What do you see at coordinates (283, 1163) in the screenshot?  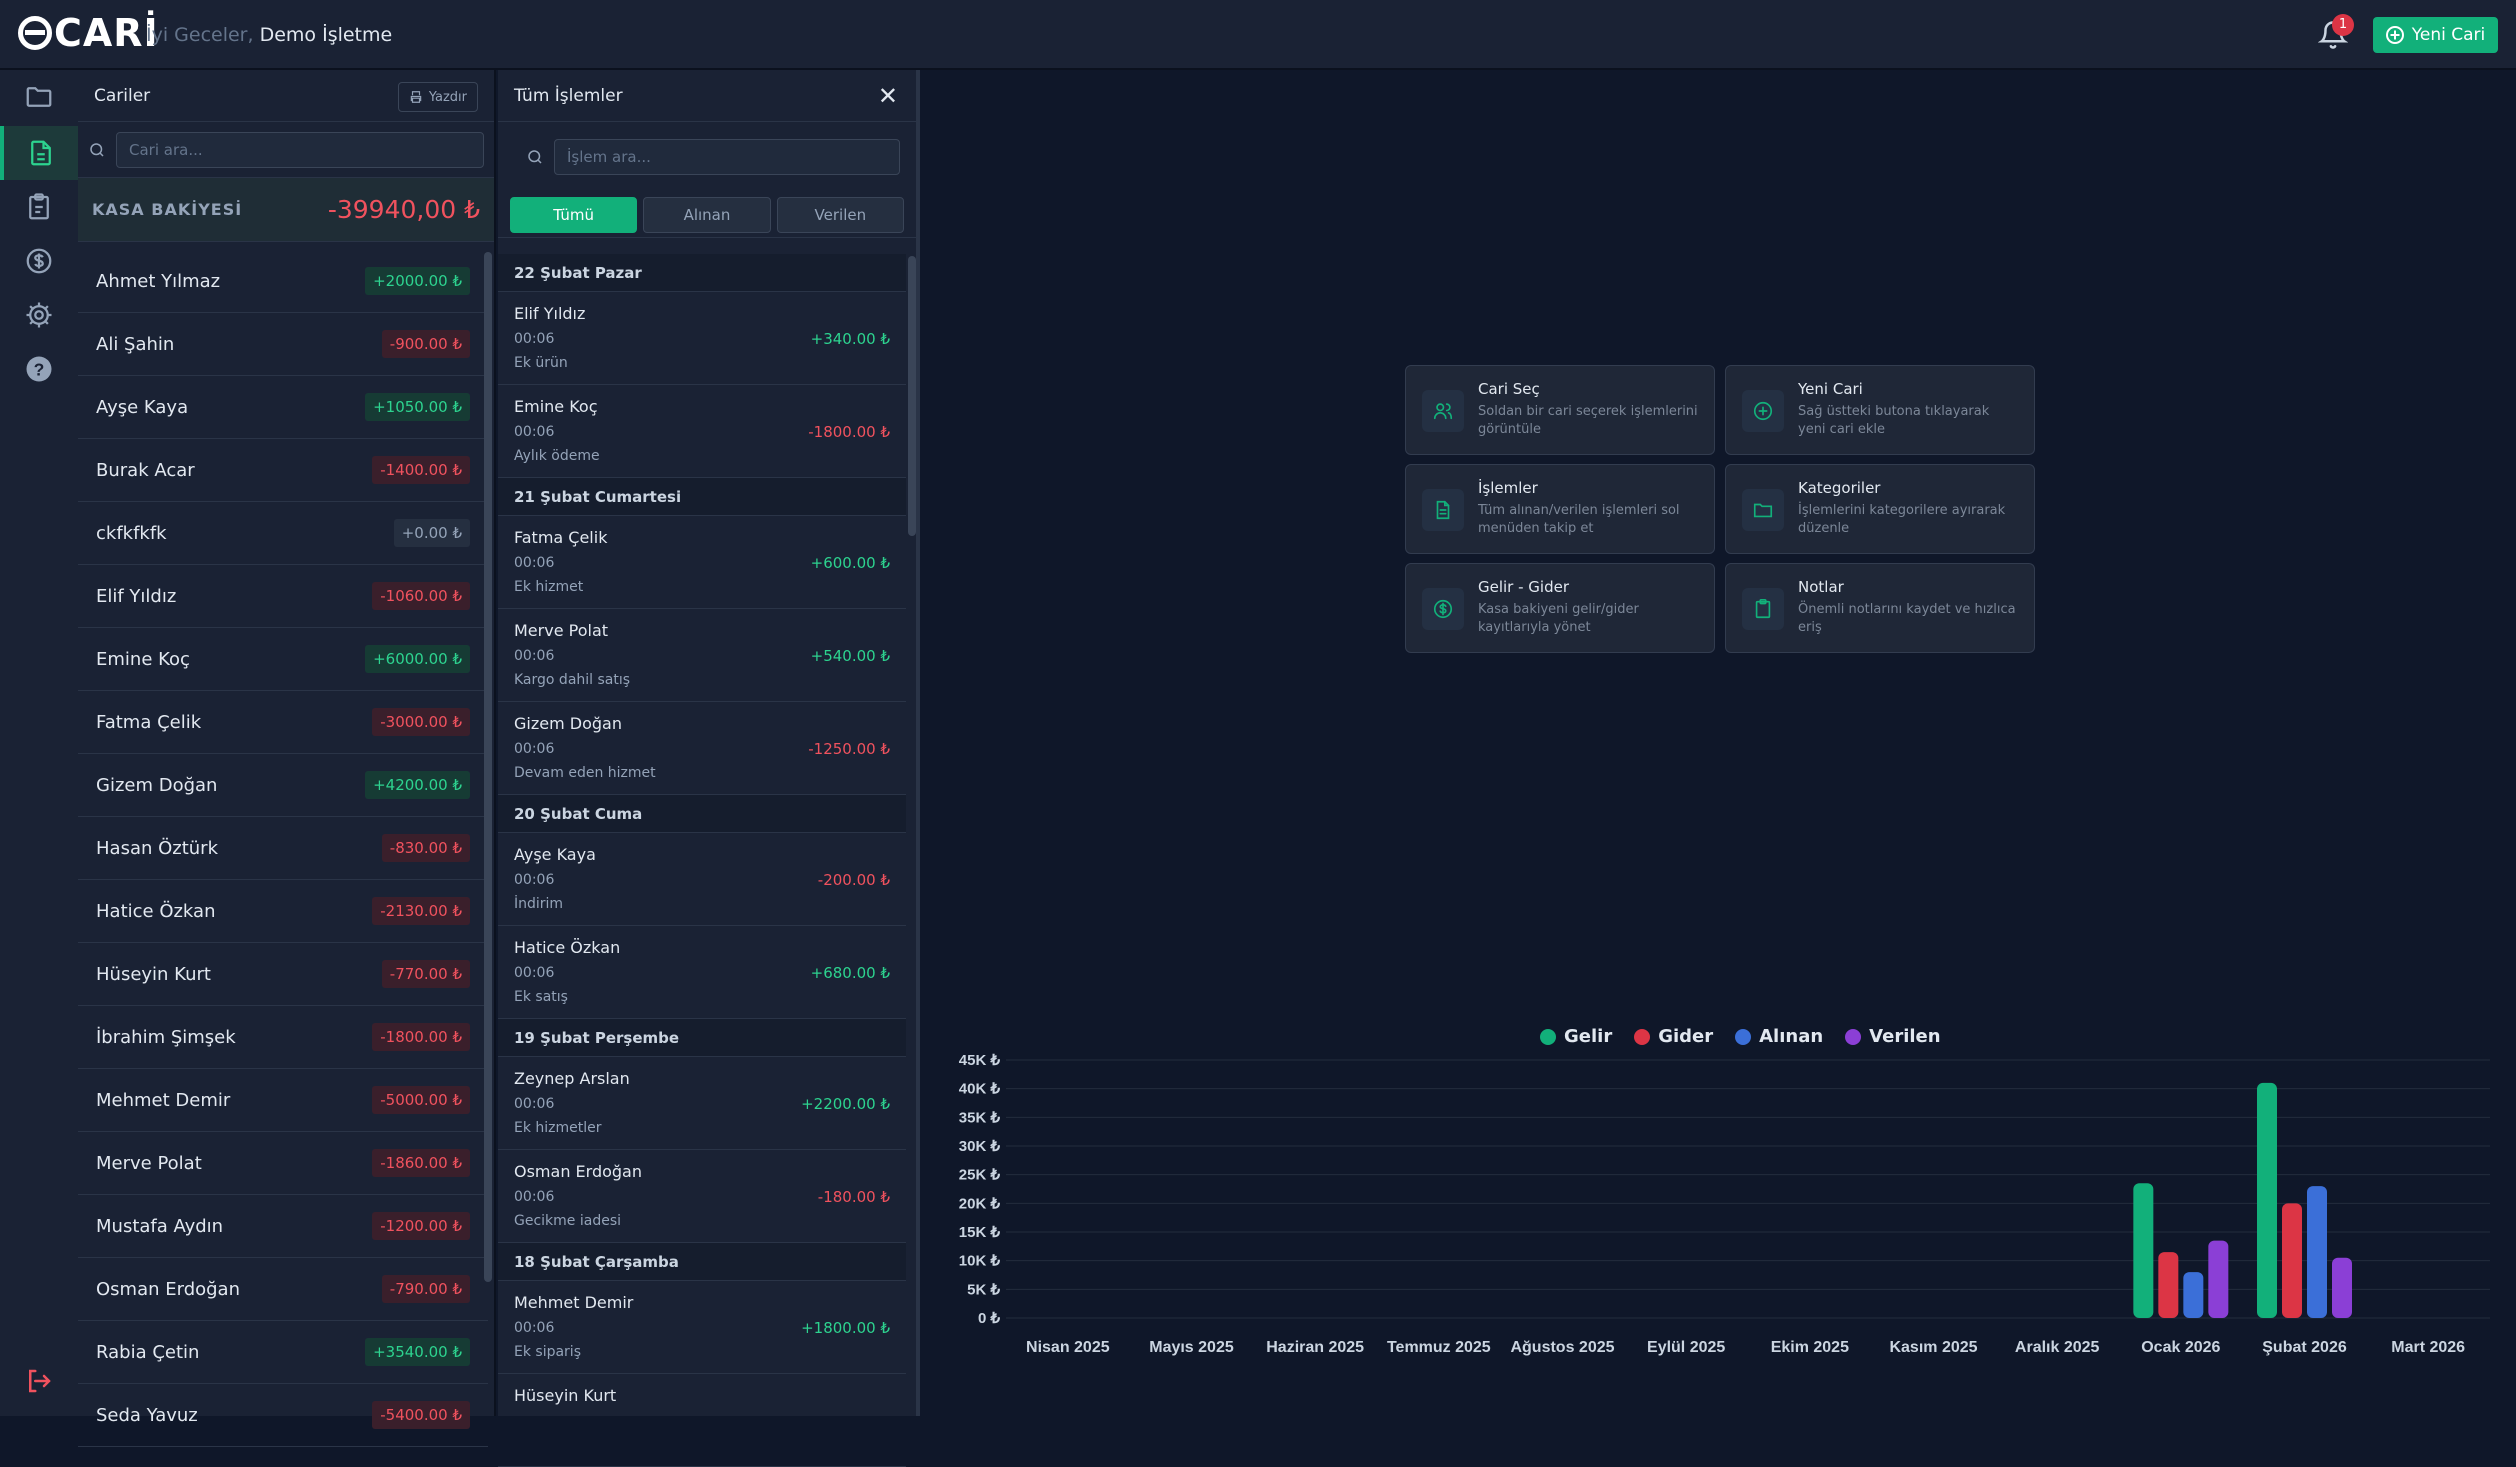 I see `cari-row: Merve Polat -1860.00 ₺` at bounding box center [283, 1163].